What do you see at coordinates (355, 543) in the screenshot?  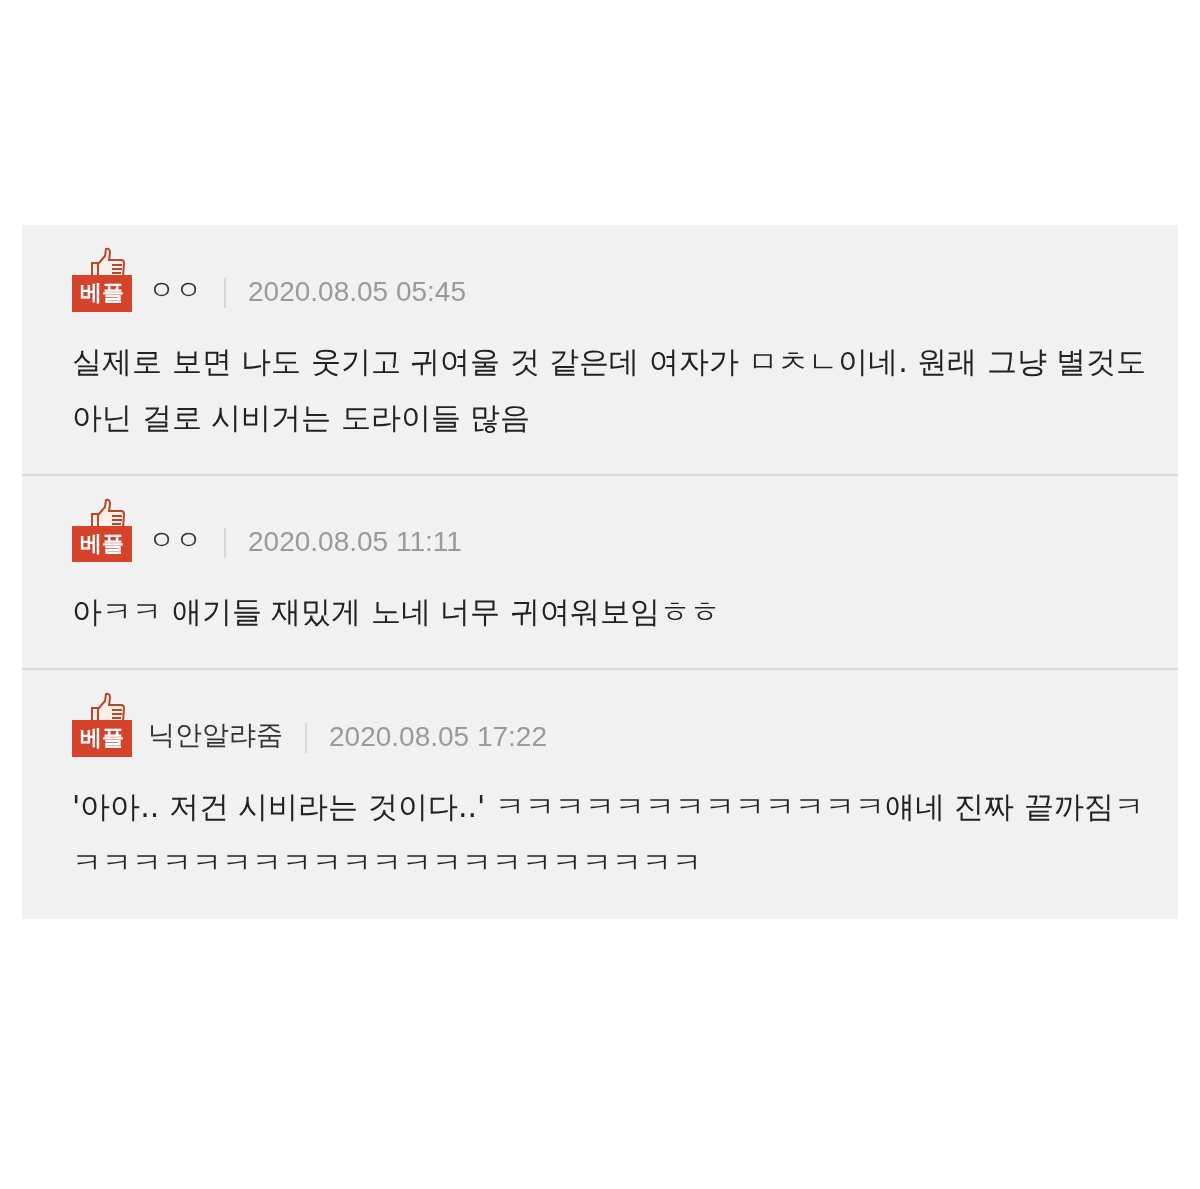 I see `comment-date: 2020.08.05 11:11` at bounding box center [355, 543].